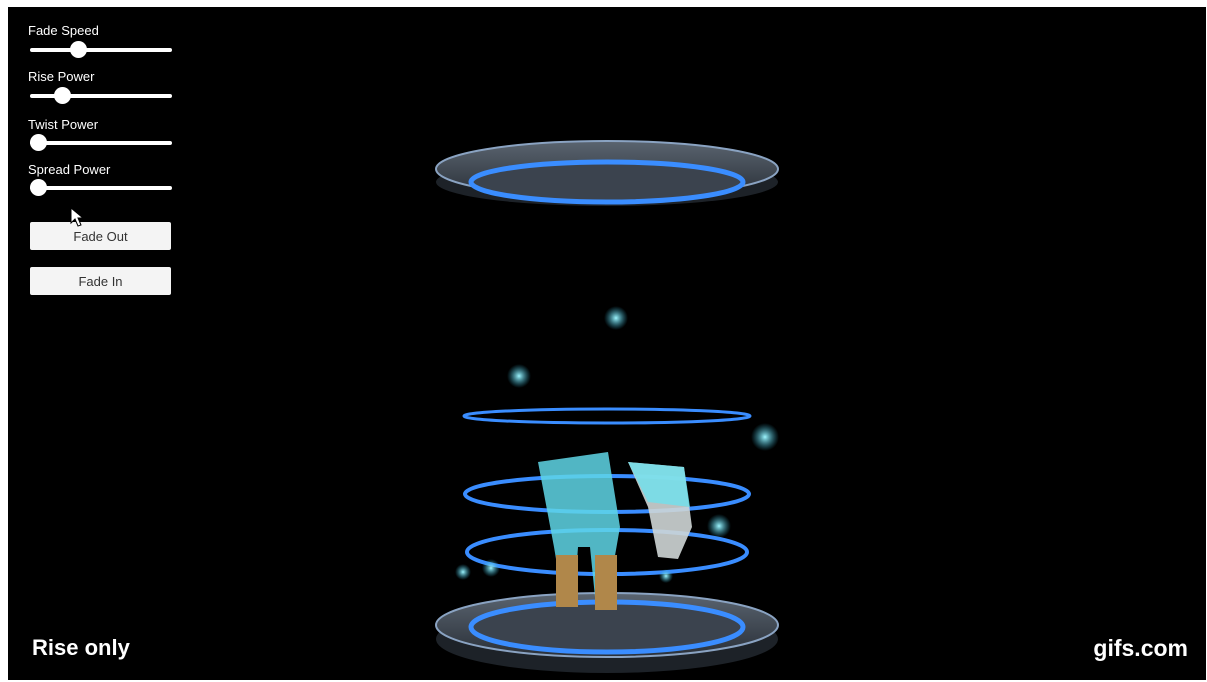 The width and height of the screenshot is (1207, 682). I want to click on twist-power-slider, so click(101, 142).